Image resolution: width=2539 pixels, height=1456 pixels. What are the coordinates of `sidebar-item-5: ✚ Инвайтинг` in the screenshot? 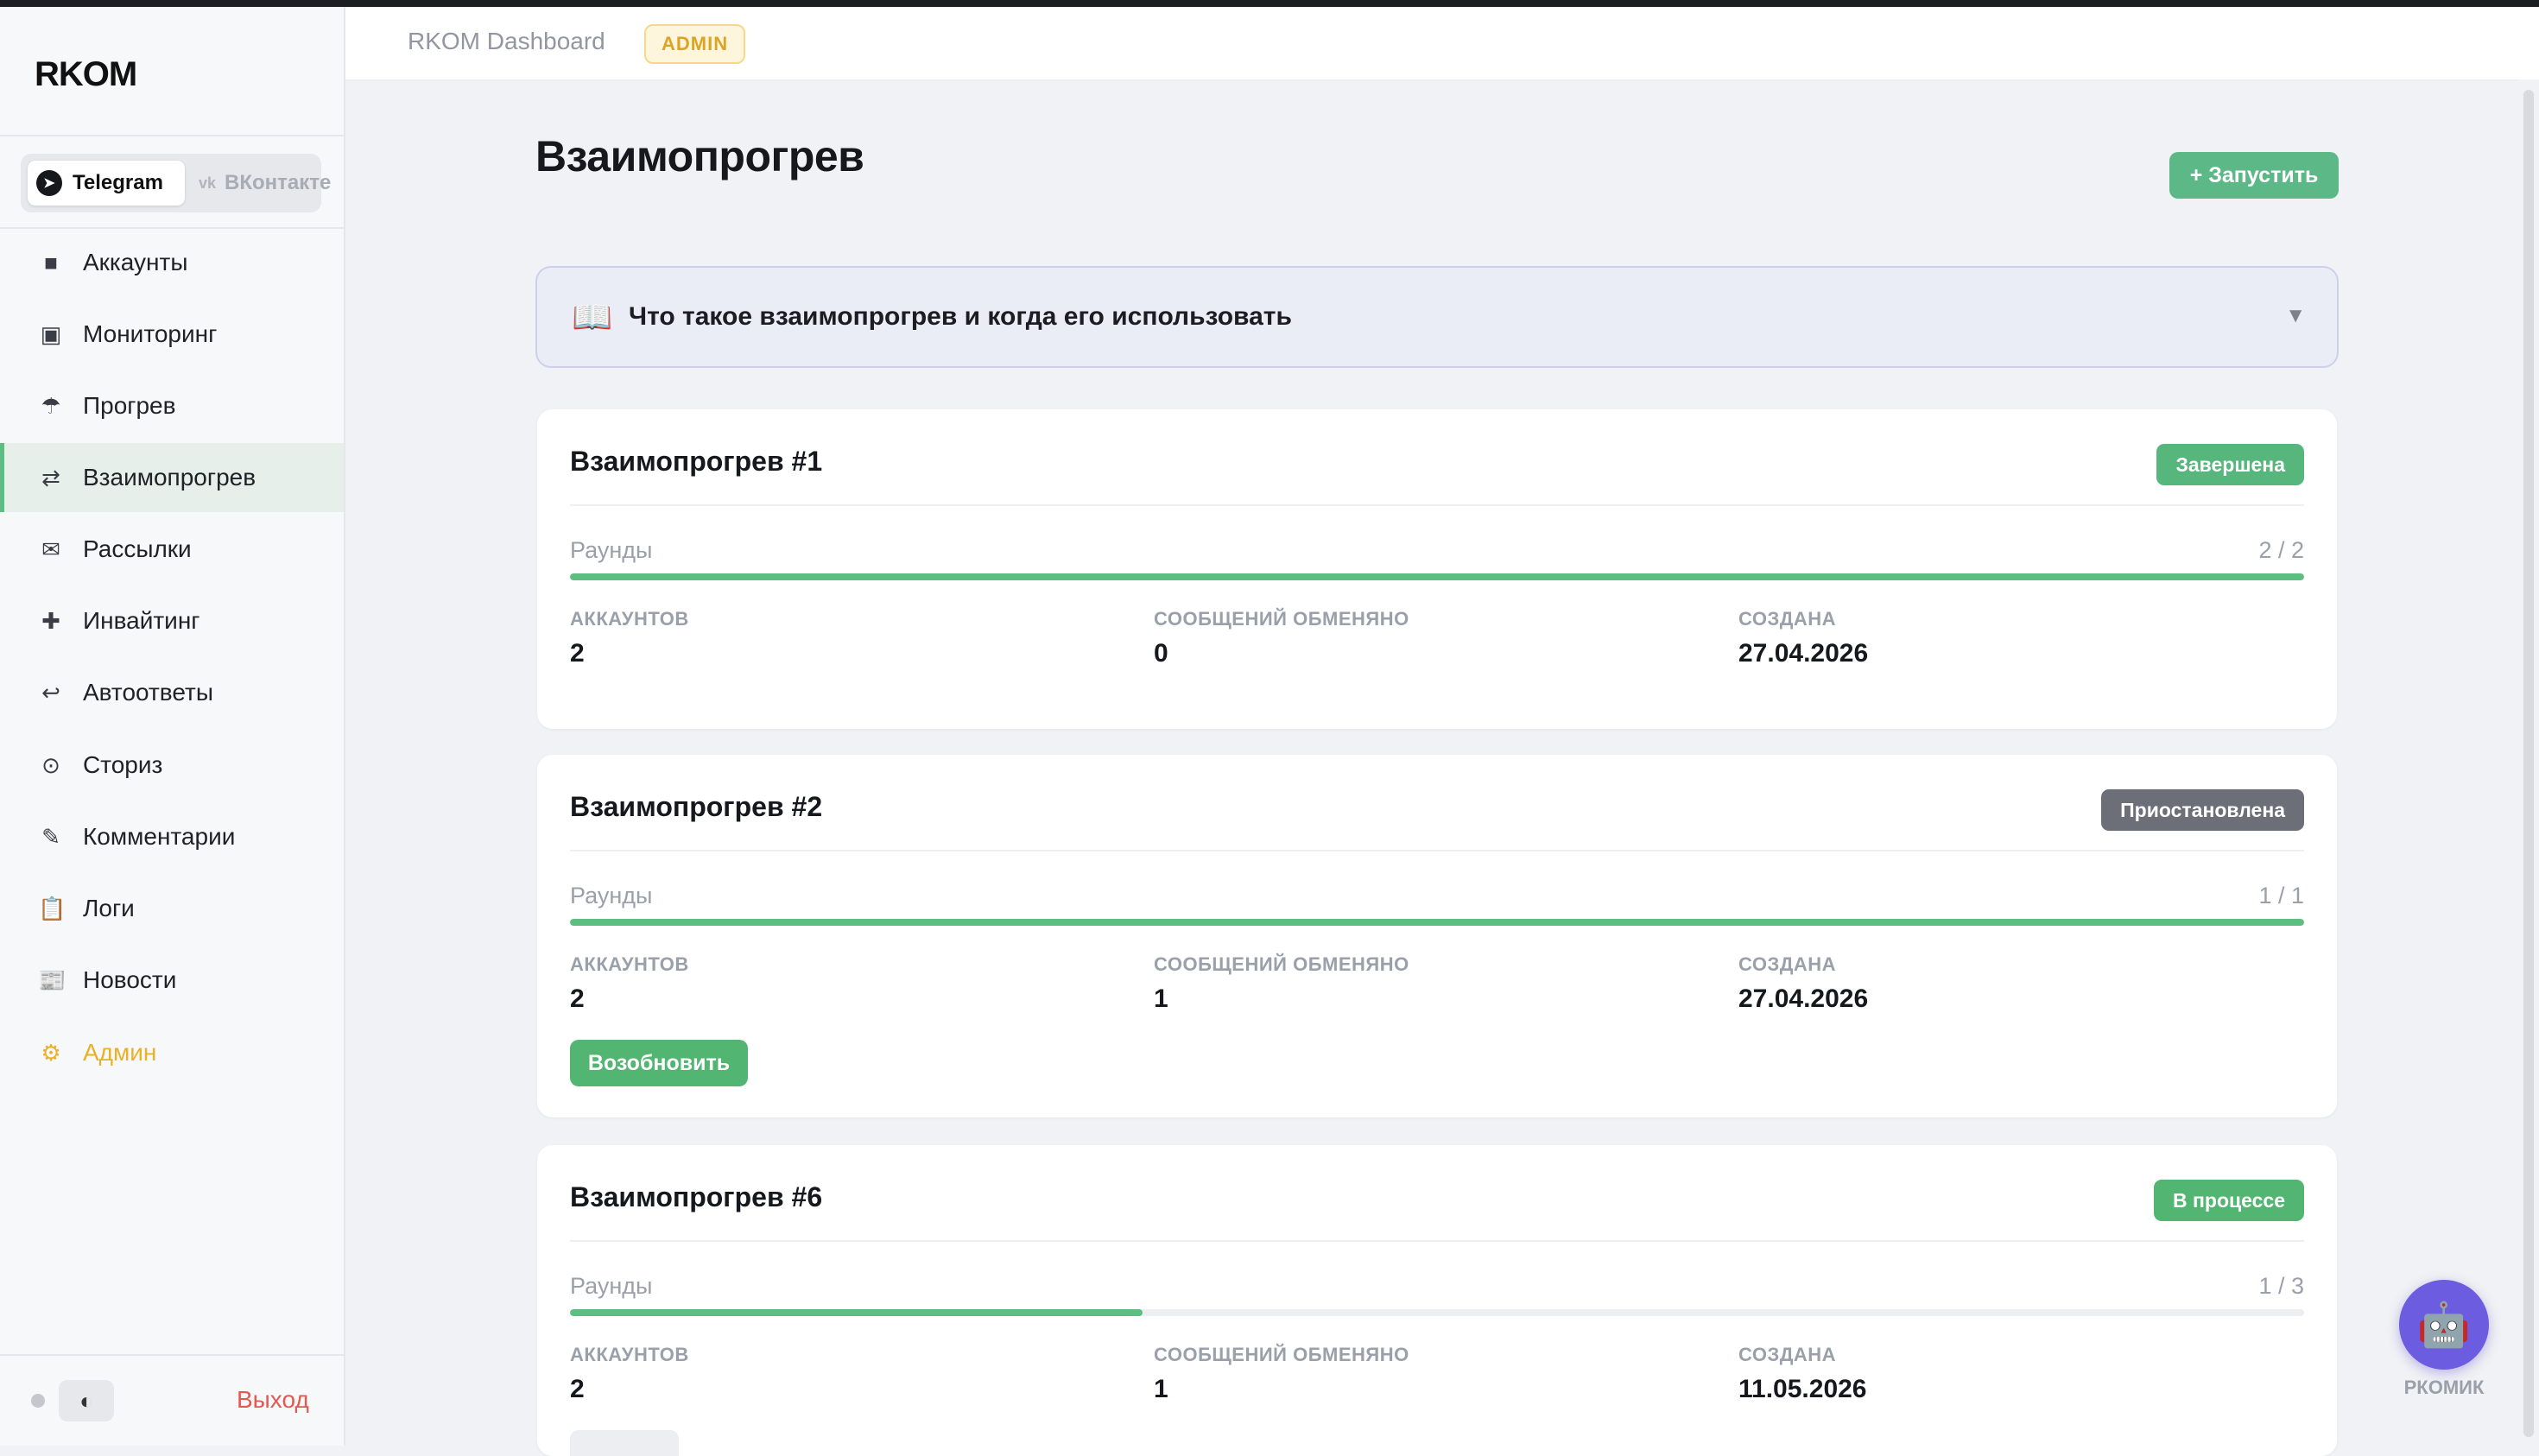 It's located at (172, 621).